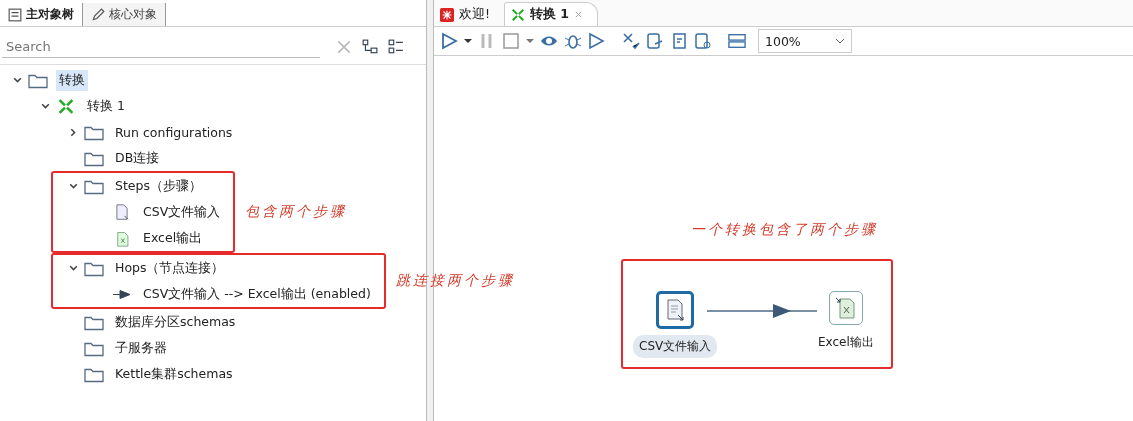 This screenshot has width=1133, height=421. What do you see at coordinates (141, 348) in the screenshot?
I see `tree-item: 子服务器` at bounding box center [141, 348].